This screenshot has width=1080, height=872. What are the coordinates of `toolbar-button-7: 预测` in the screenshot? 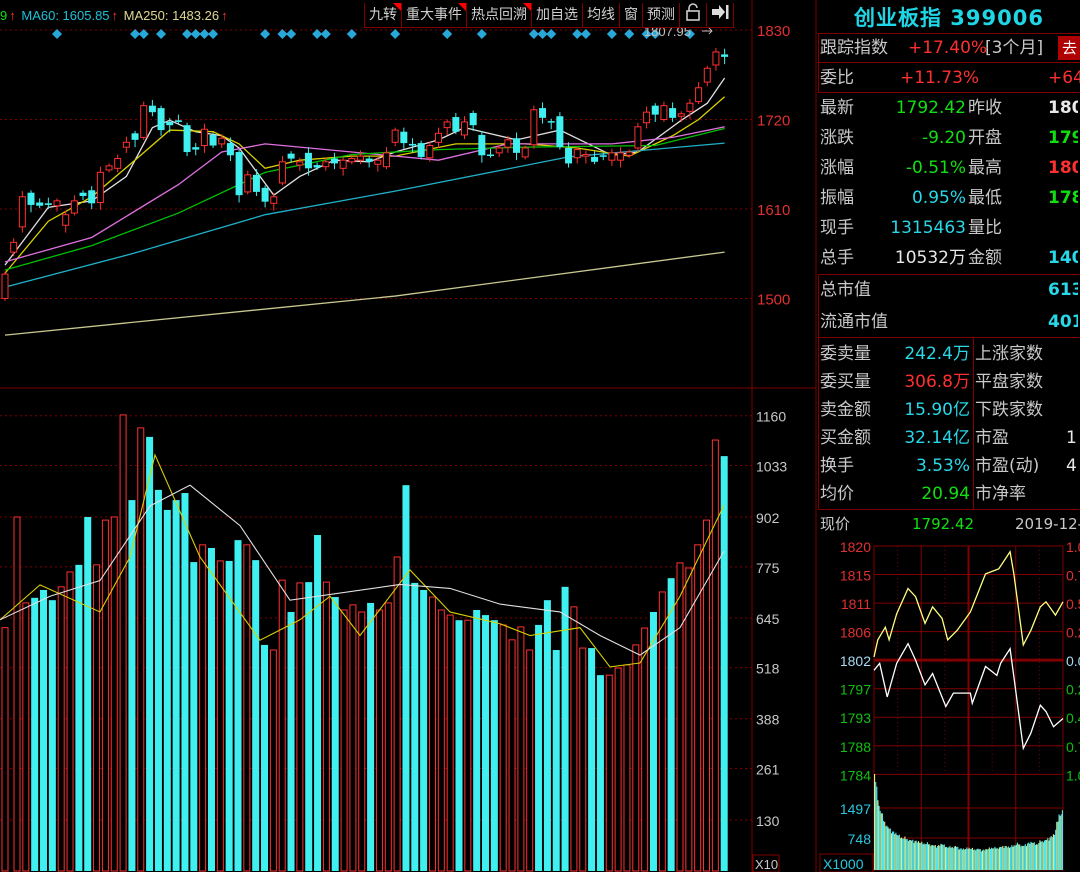 It's located at (660, 15).